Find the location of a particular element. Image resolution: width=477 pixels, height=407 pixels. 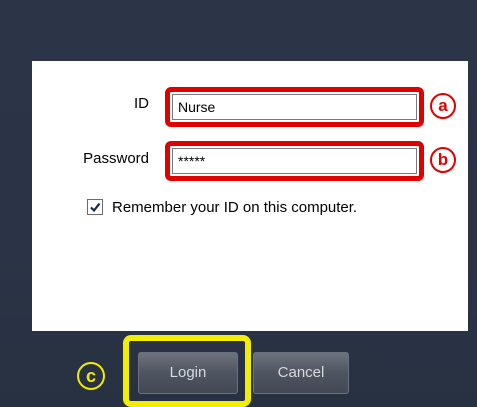

remember-id-row: Remember your ID on this computer. is located at coordinates (222, 207).